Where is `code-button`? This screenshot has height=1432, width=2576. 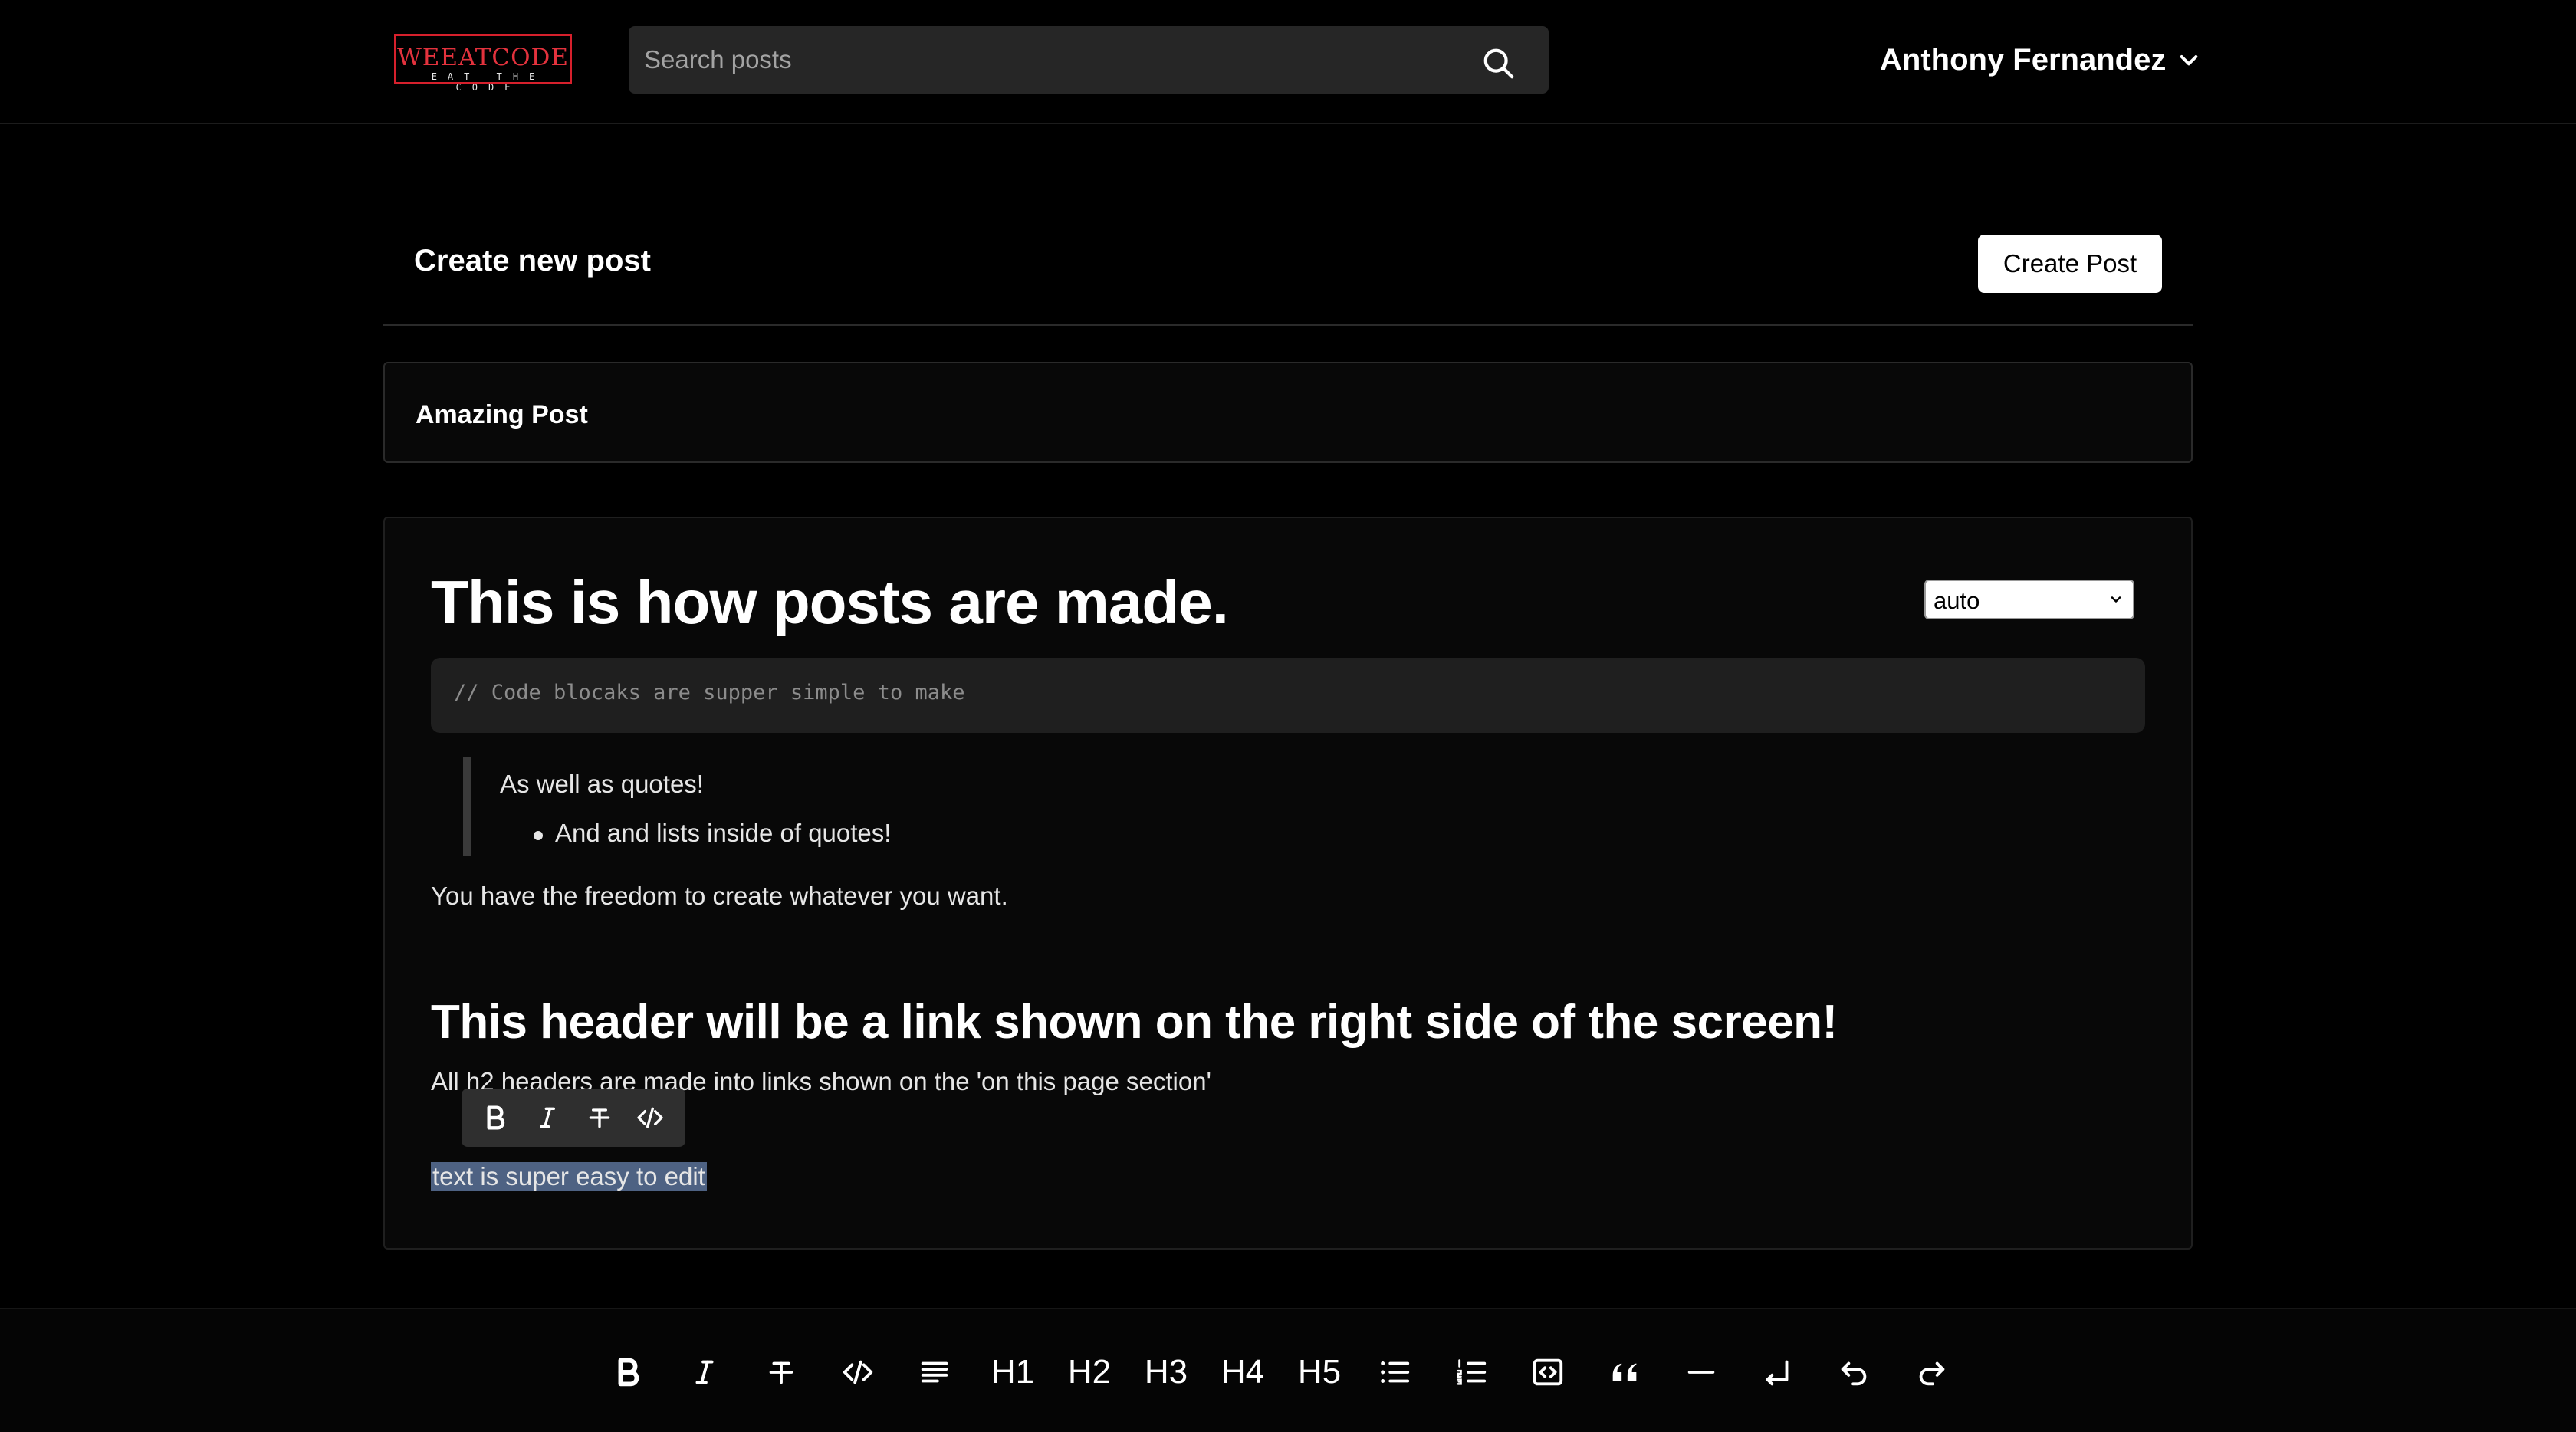
code-button is located at coordinates (858, 1373).